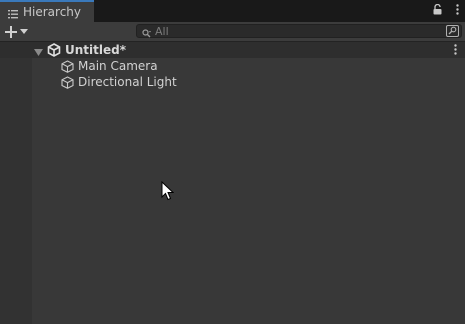 The height and width of the screenshot is (324, 465). What do you see at coordinates (95, 50) in the screenshot?
I see `scene-name: Untitled*` at bounding box center [95, 50].